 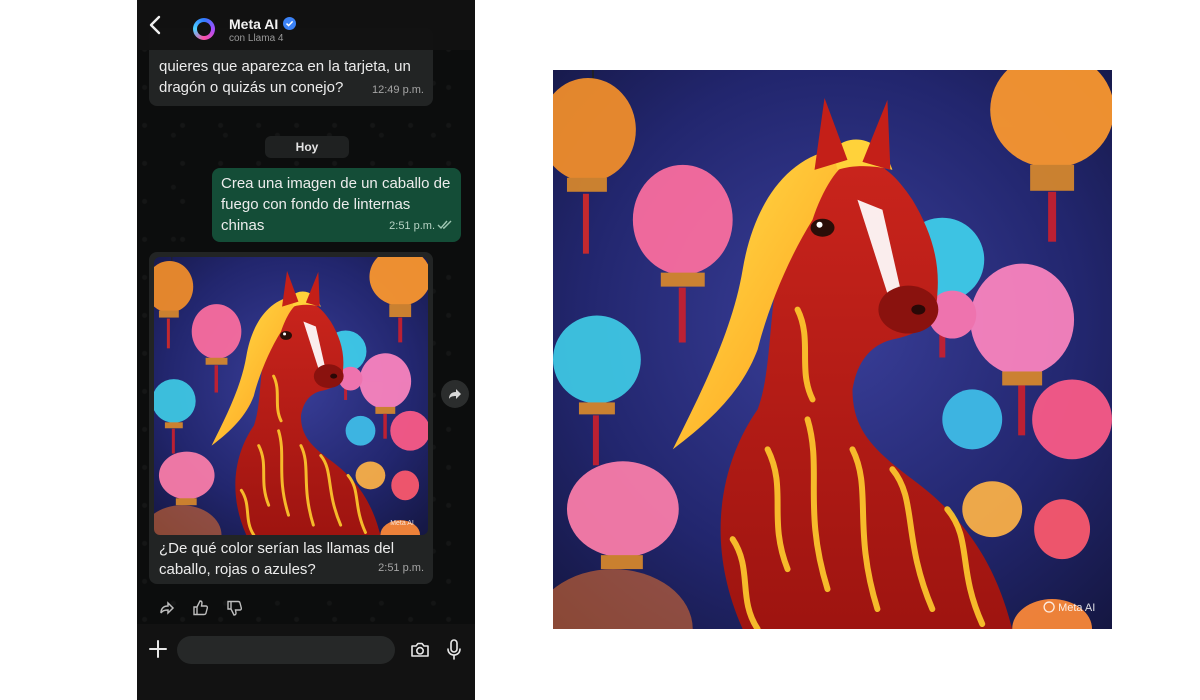 What do you see at coordinates (454, 650) in the screenshot?
I see `microphone-icon` at bounding box center [454, 650].